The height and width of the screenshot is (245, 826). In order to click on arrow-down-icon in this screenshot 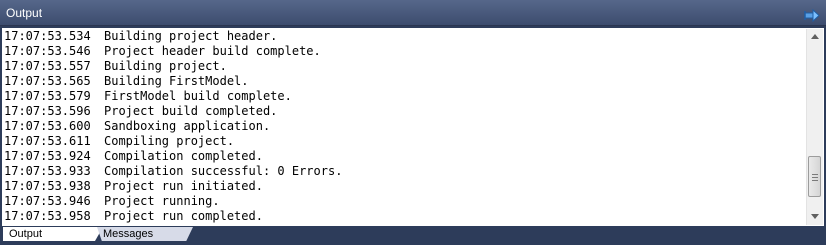, I will do `click(815, 216)`.